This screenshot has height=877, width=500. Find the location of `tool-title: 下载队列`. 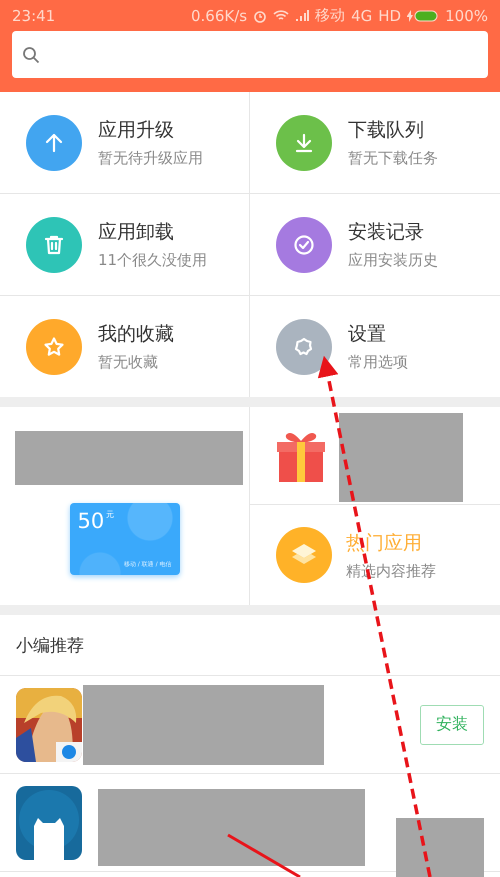

tool-title: 下载队列 is located at coordinates (386, 130).